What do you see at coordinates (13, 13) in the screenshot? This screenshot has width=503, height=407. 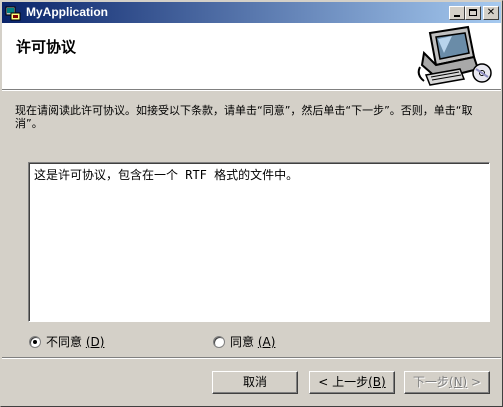 I see `installer-app-icon` at bounding box center [13, 13].